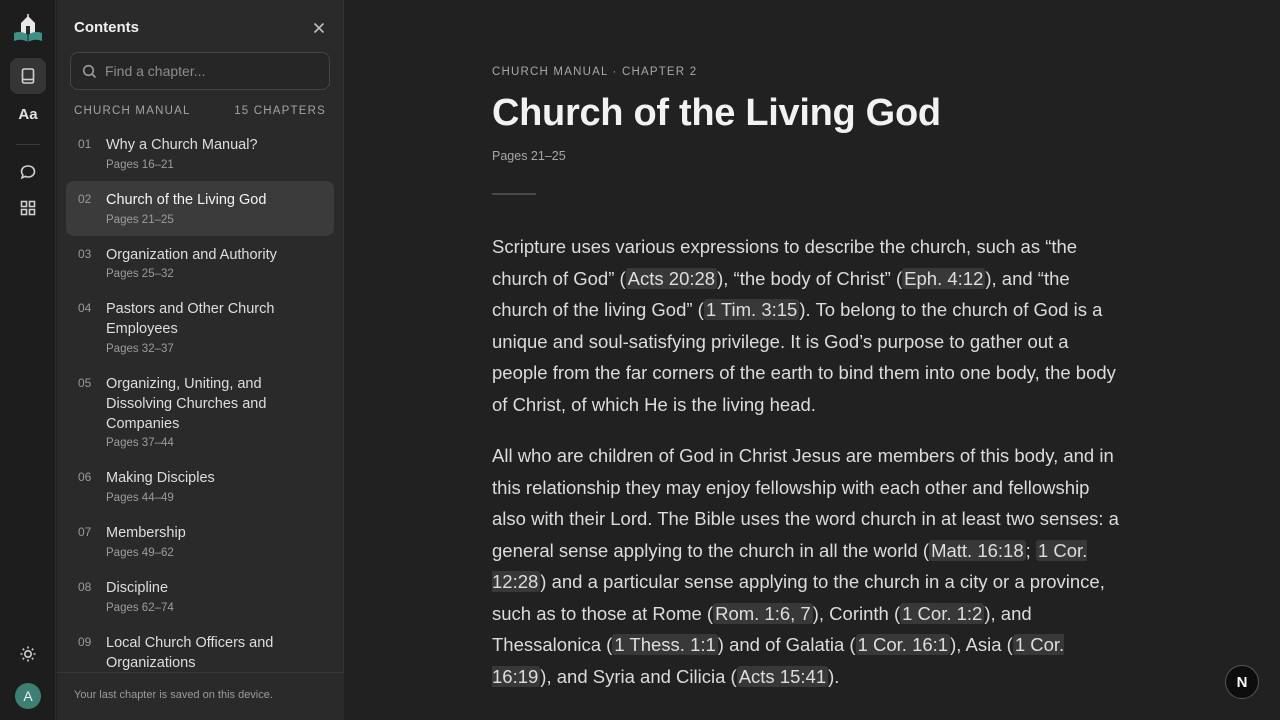 This screenshot has width=1280, height=720. Describe the element at coordinates (716, 113) in the screenshot. I see `page-title: Church of the Living God` at that location.